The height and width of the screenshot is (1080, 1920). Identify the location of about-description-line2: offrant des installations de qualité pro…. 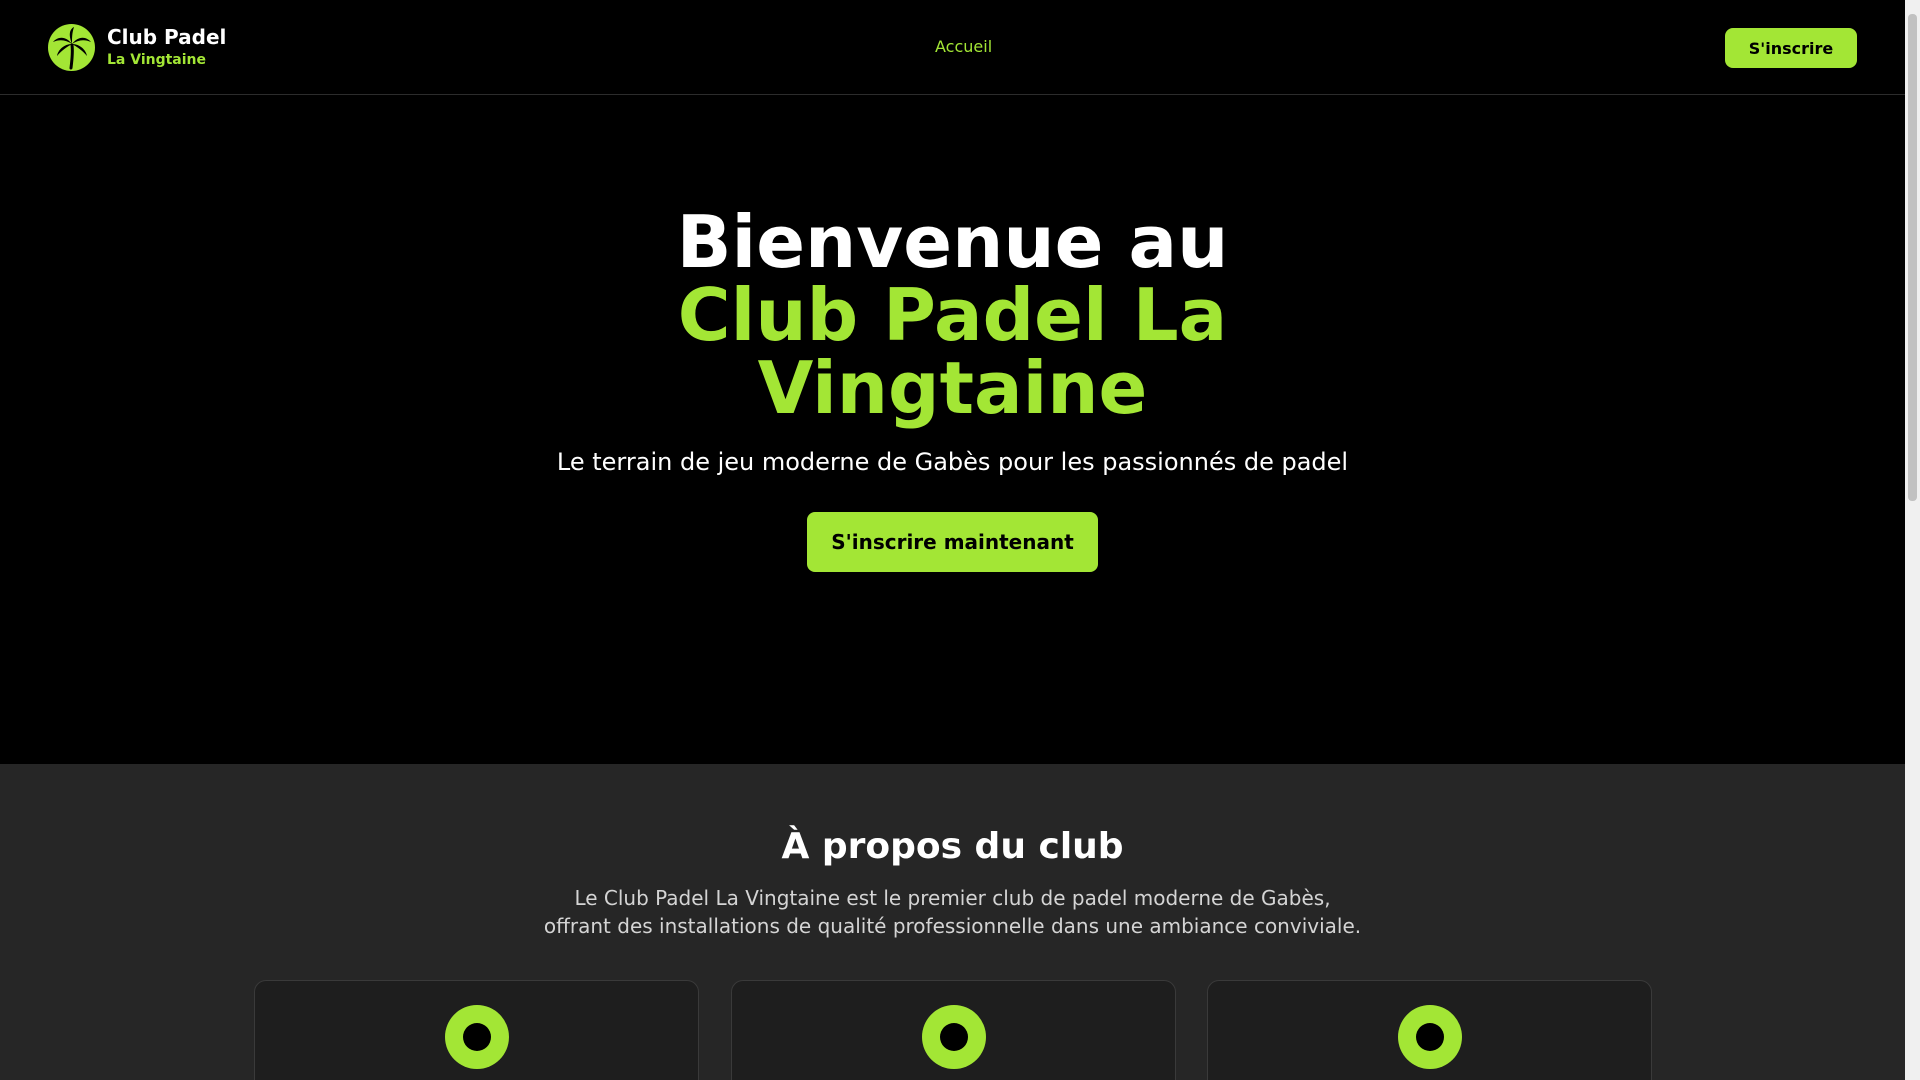
(952, 926).